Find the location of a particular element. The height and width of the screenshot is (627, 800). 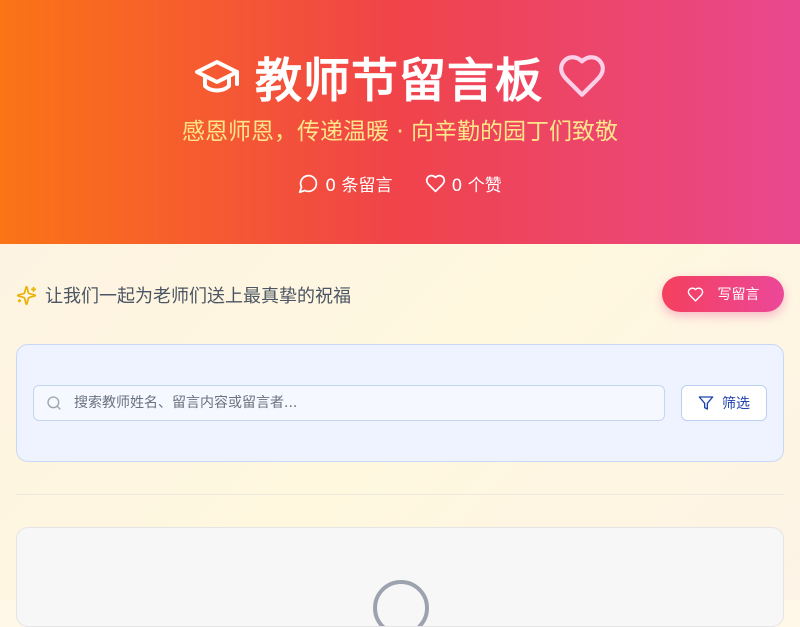

write-message-label: 写留言 is located at coordinates (738, 295).